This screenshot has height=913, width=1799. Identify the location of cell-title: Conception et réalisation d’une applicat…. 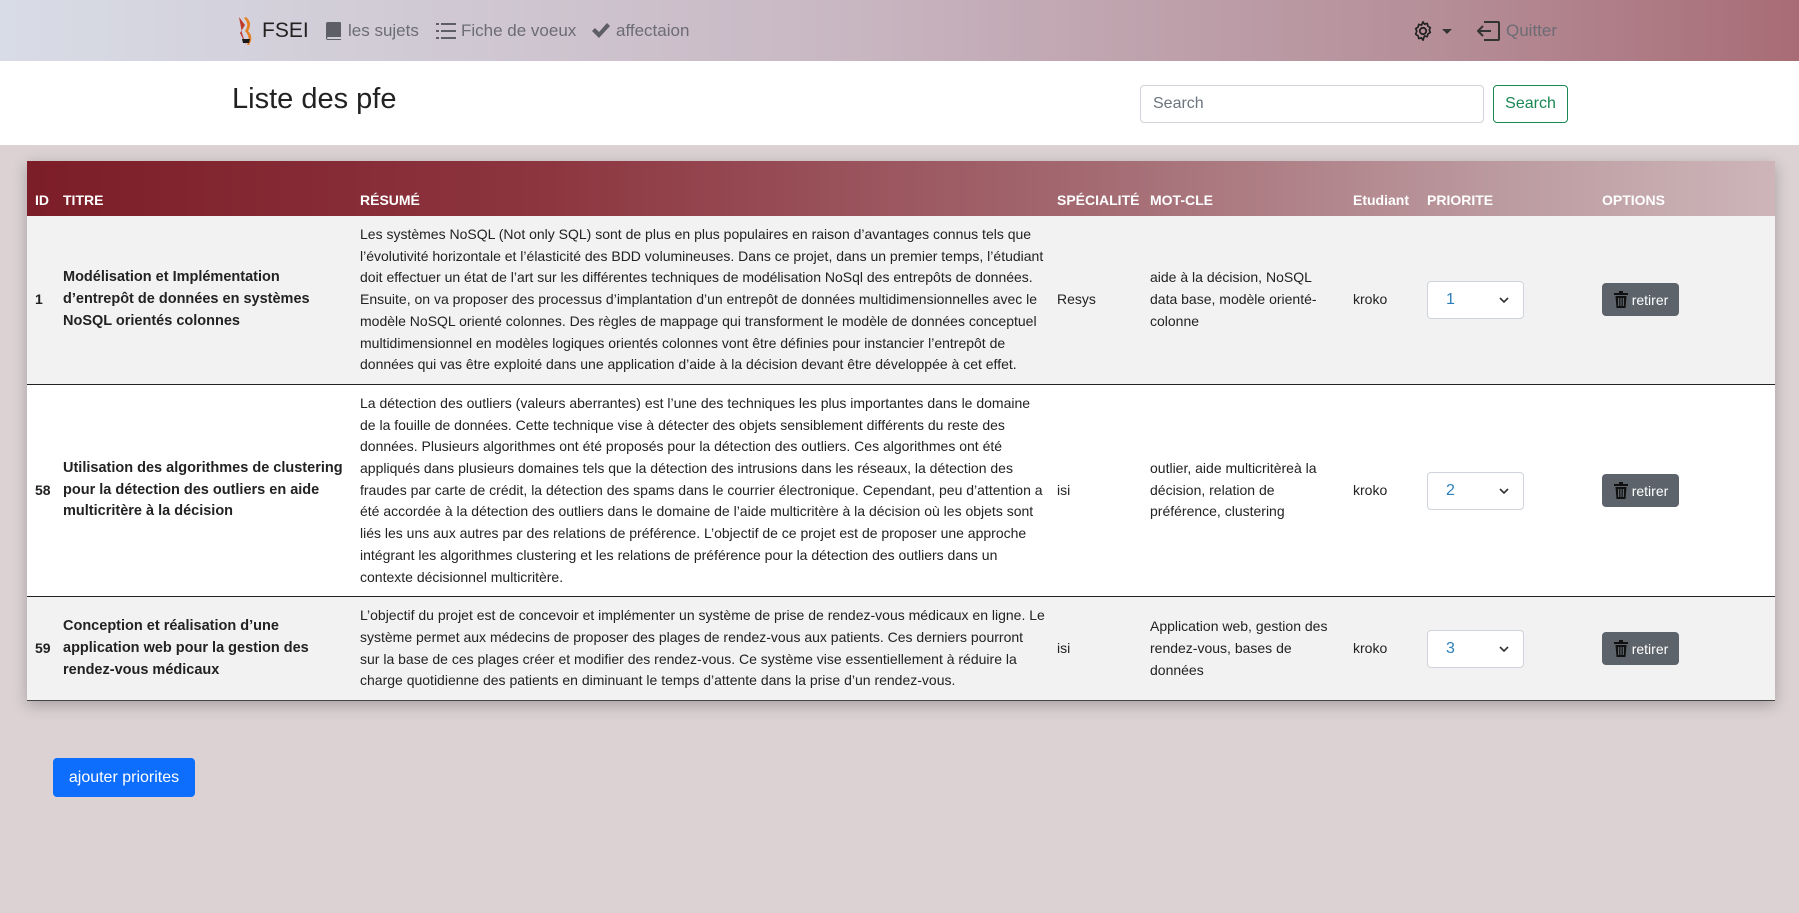
(203, 649).